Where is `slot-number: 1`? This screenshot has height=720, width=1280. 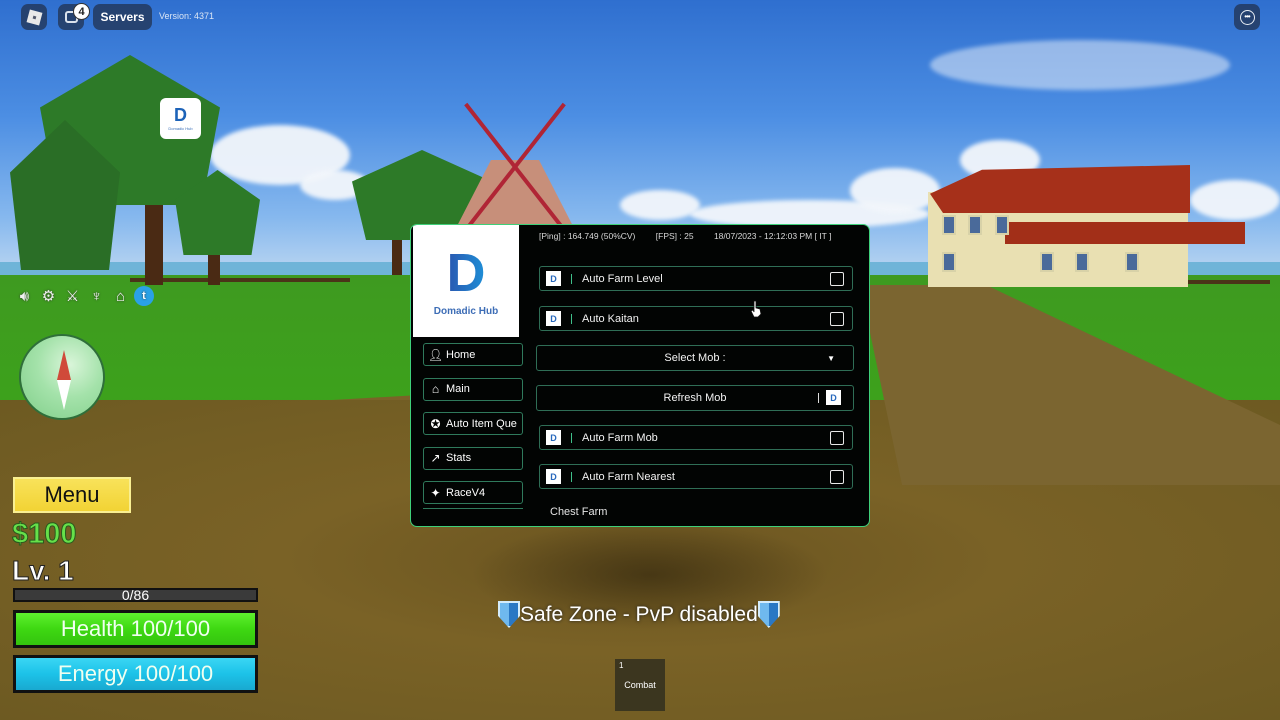
slot-number: 1 is located at coordinates (621, 665).